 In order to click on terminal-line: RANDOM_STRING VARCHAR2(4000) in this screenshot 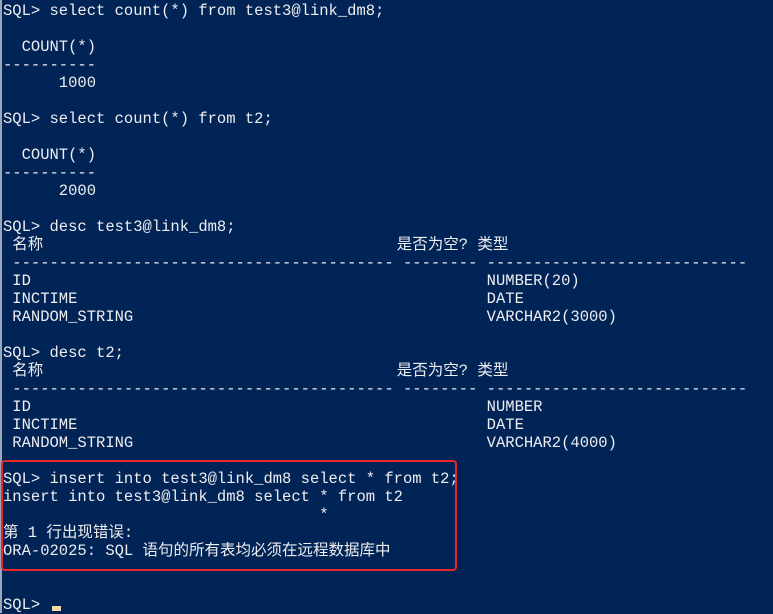, I will do `click(310, 443)`.